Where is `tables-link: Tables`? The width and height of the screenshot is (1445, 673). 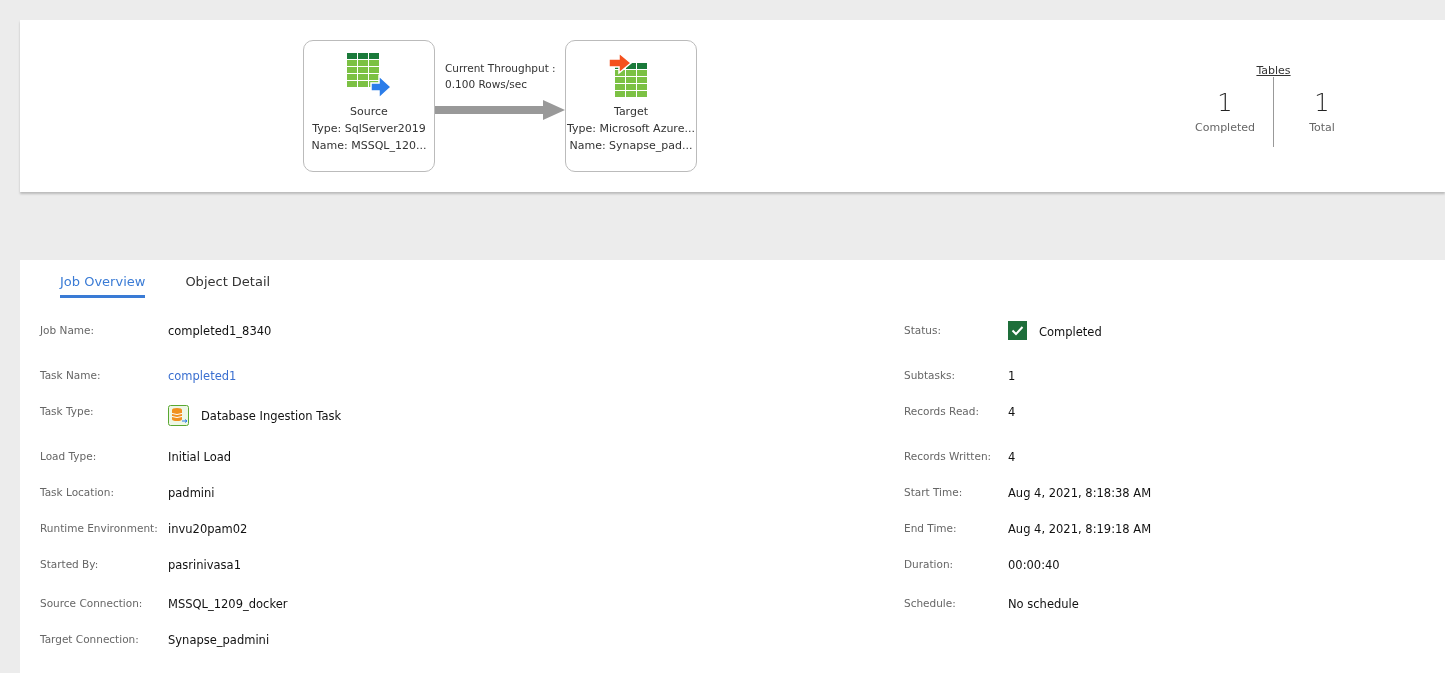 tables-link: Tables is located at coordinates (1273, 70).